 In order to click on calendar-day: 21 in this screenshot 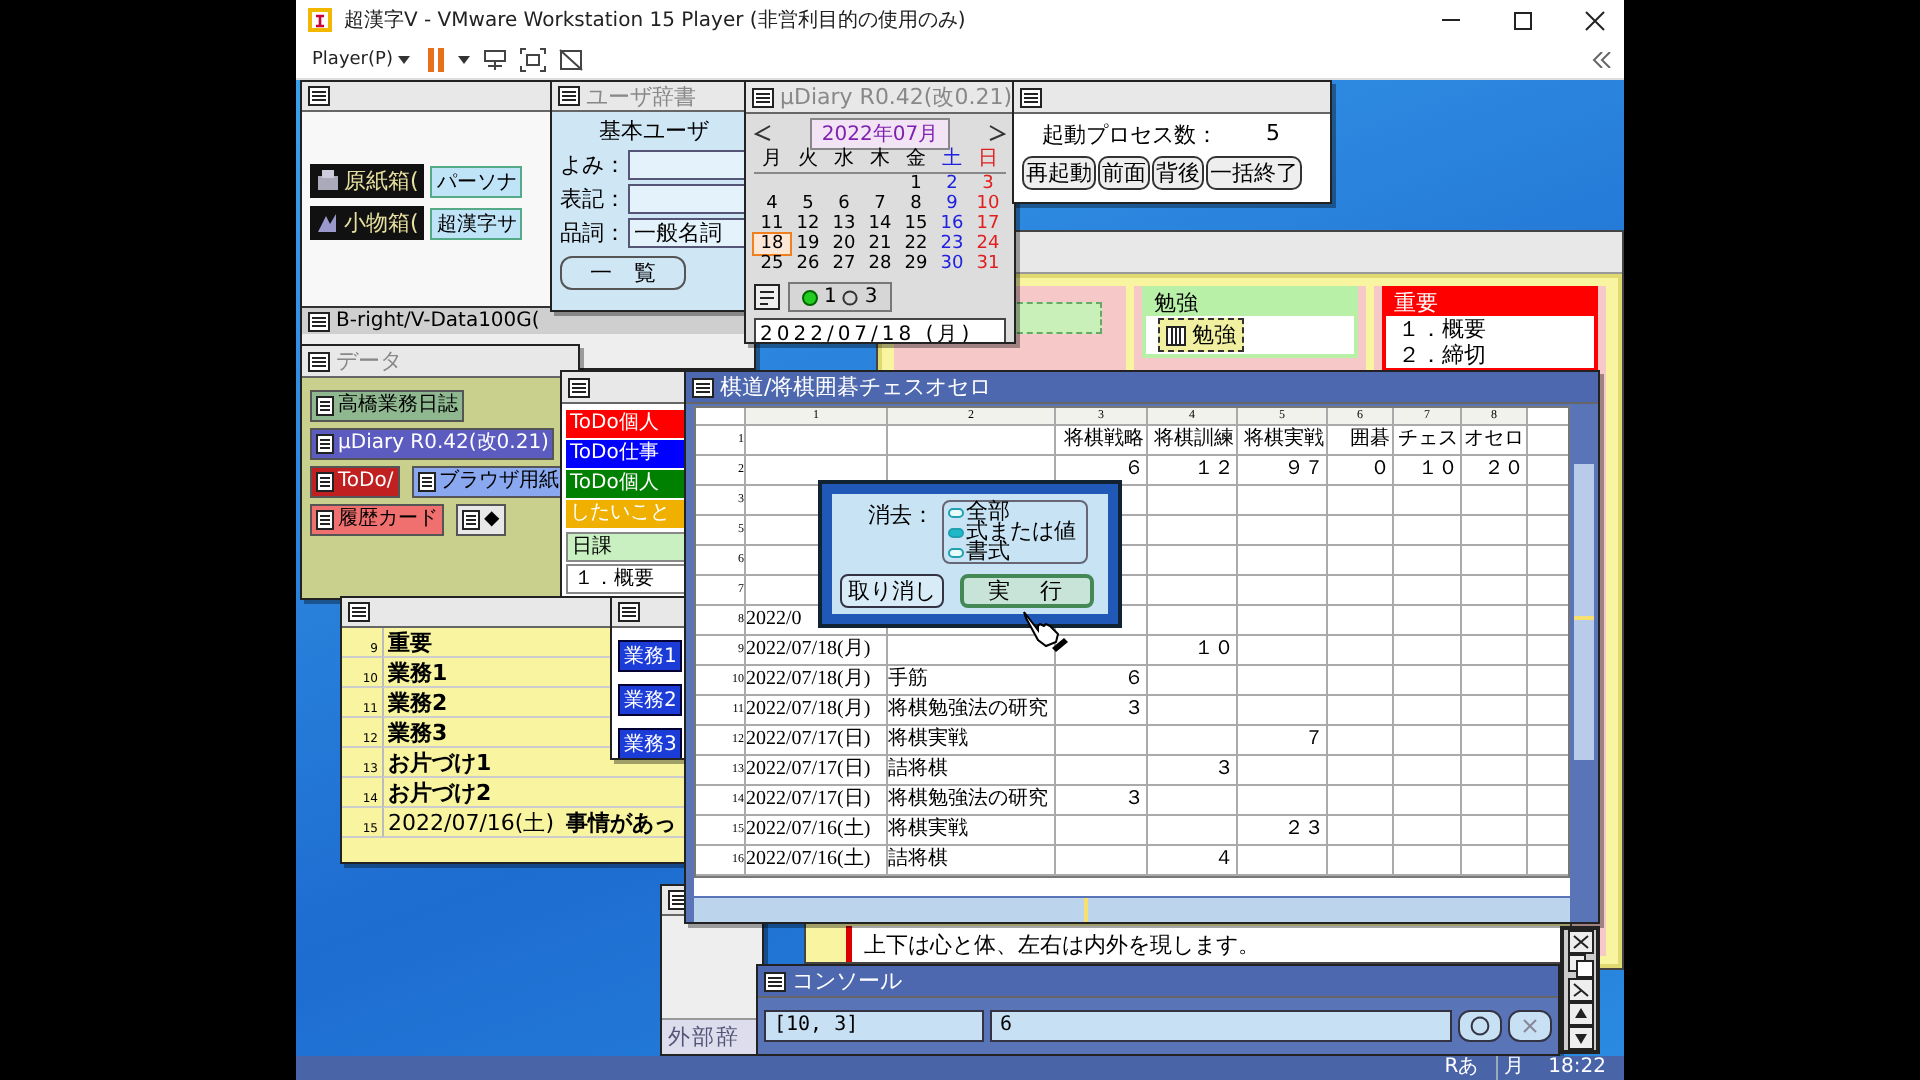, I will do `click(880, 244)`.